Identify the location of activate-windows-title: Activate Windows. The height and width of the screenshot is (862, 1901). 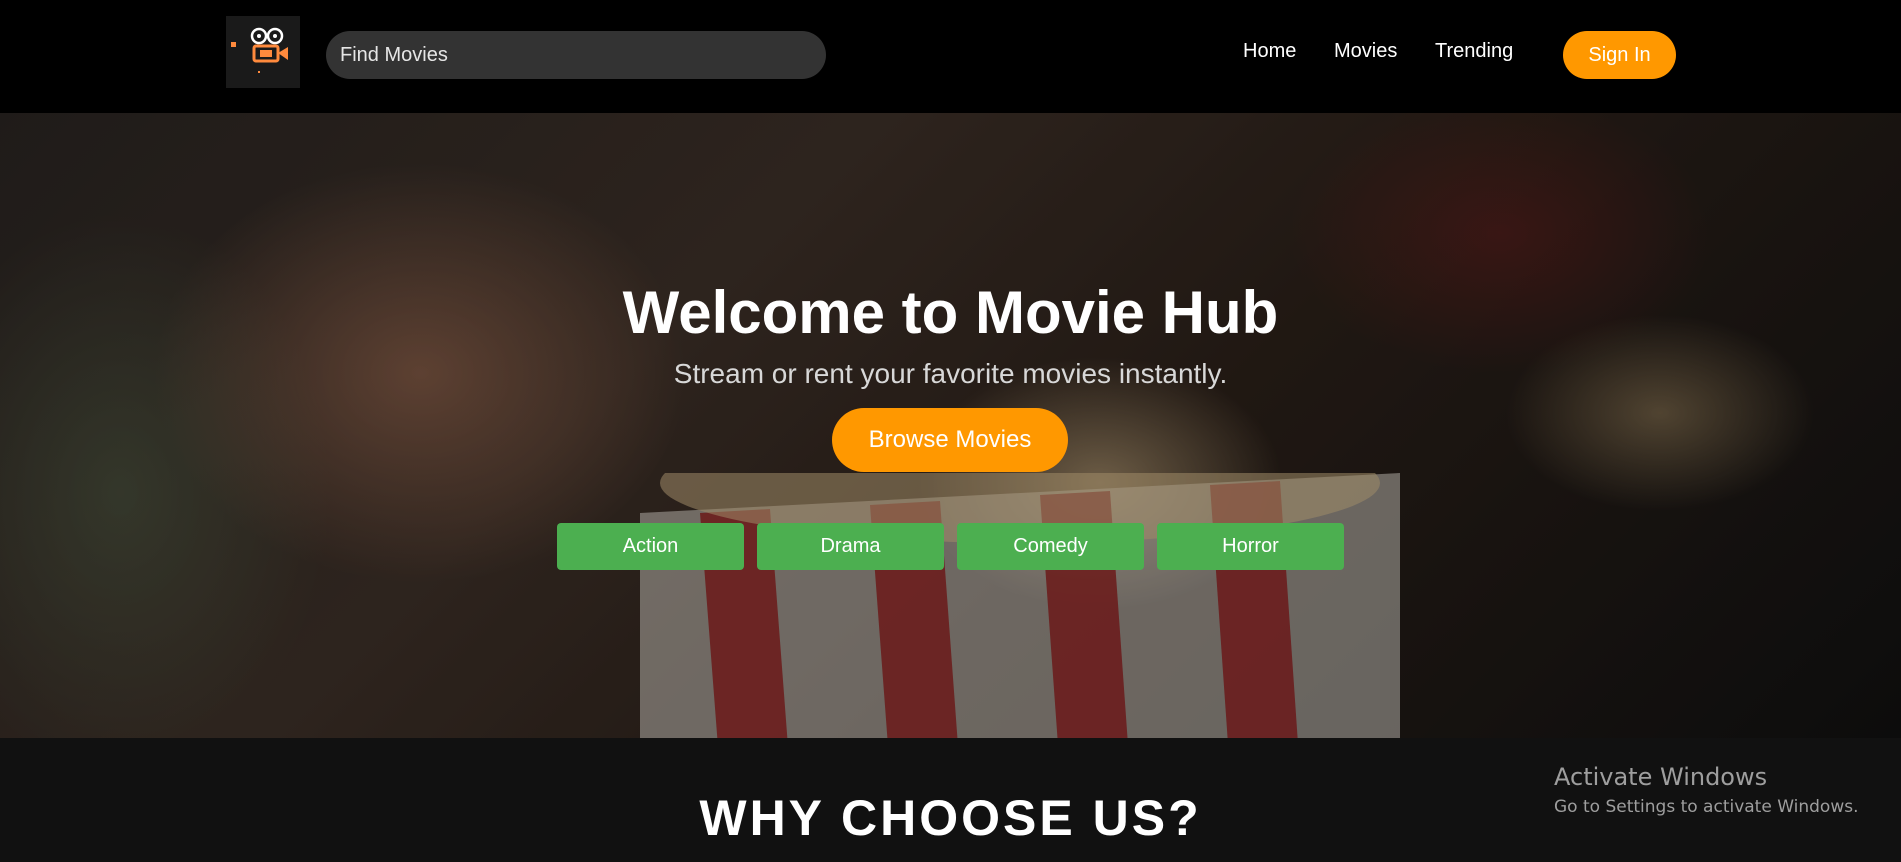
(1661, 777).